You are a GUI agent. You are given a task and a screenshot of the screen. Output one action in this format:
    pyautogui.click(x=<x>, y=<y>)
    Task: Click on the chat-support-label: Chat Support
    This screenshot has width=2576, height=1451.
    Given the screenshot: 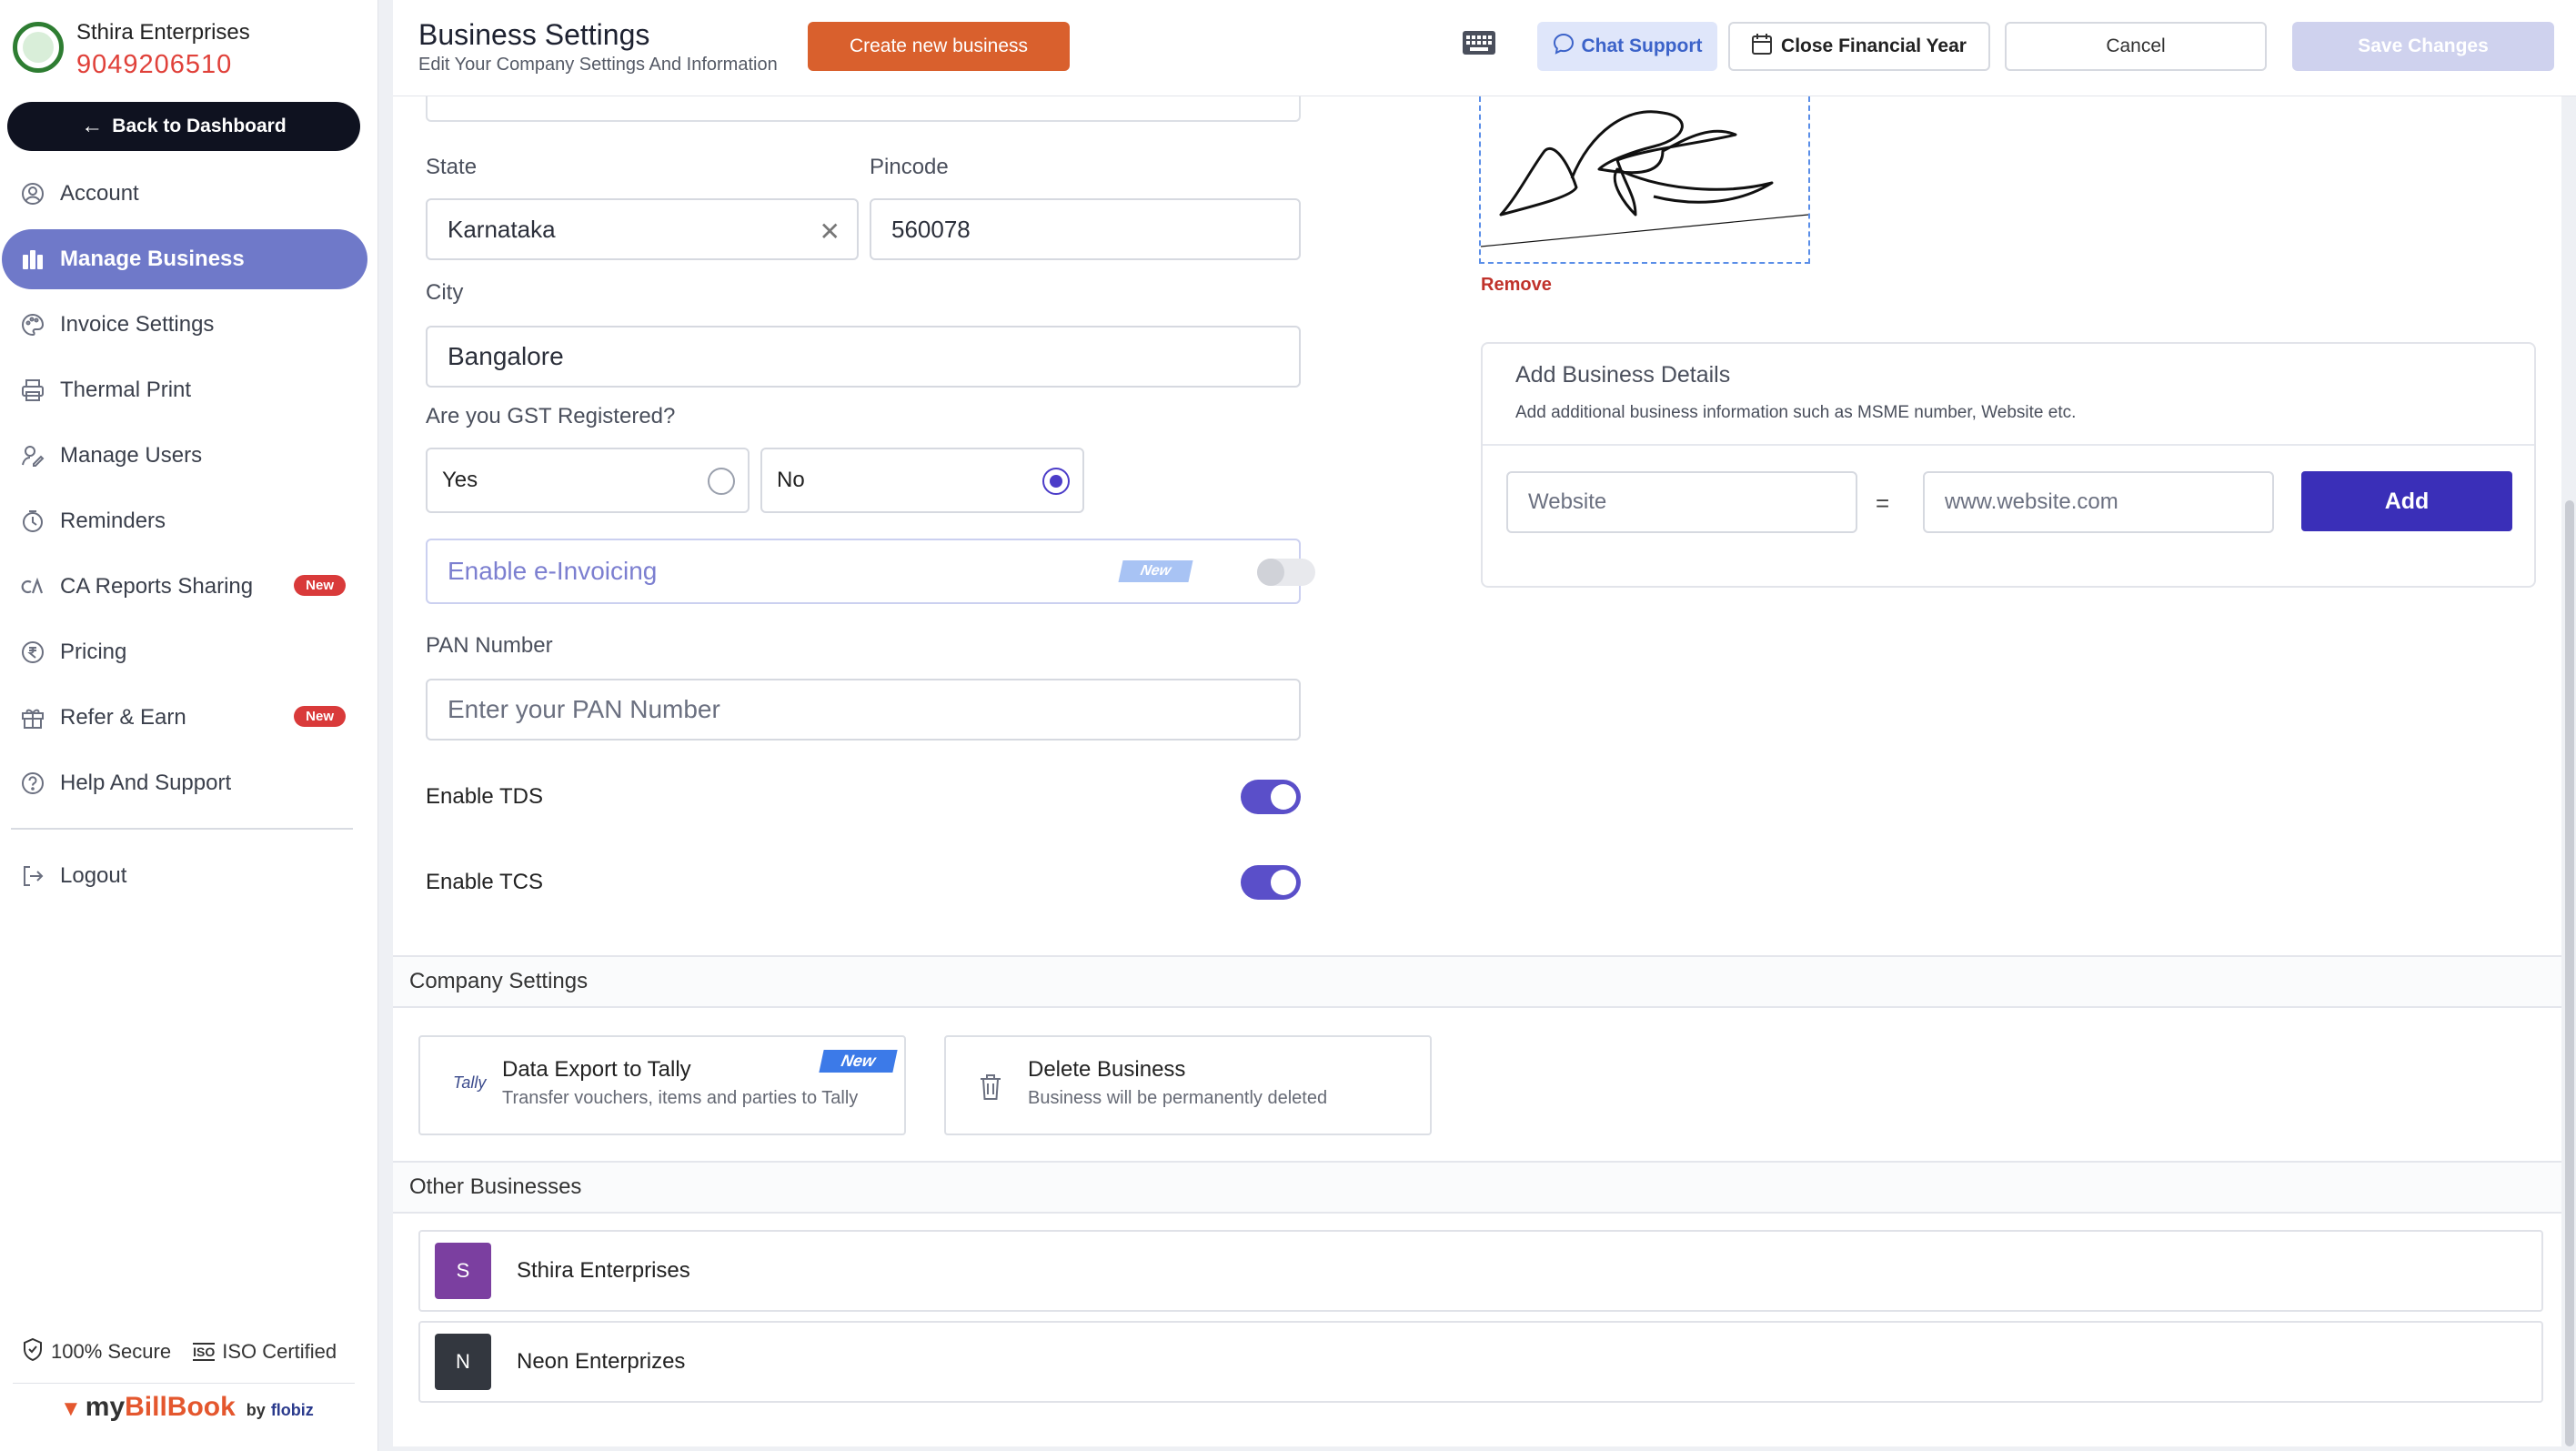 What is the action you would take?
    pyautogui.click(x=1642, y=45)
    